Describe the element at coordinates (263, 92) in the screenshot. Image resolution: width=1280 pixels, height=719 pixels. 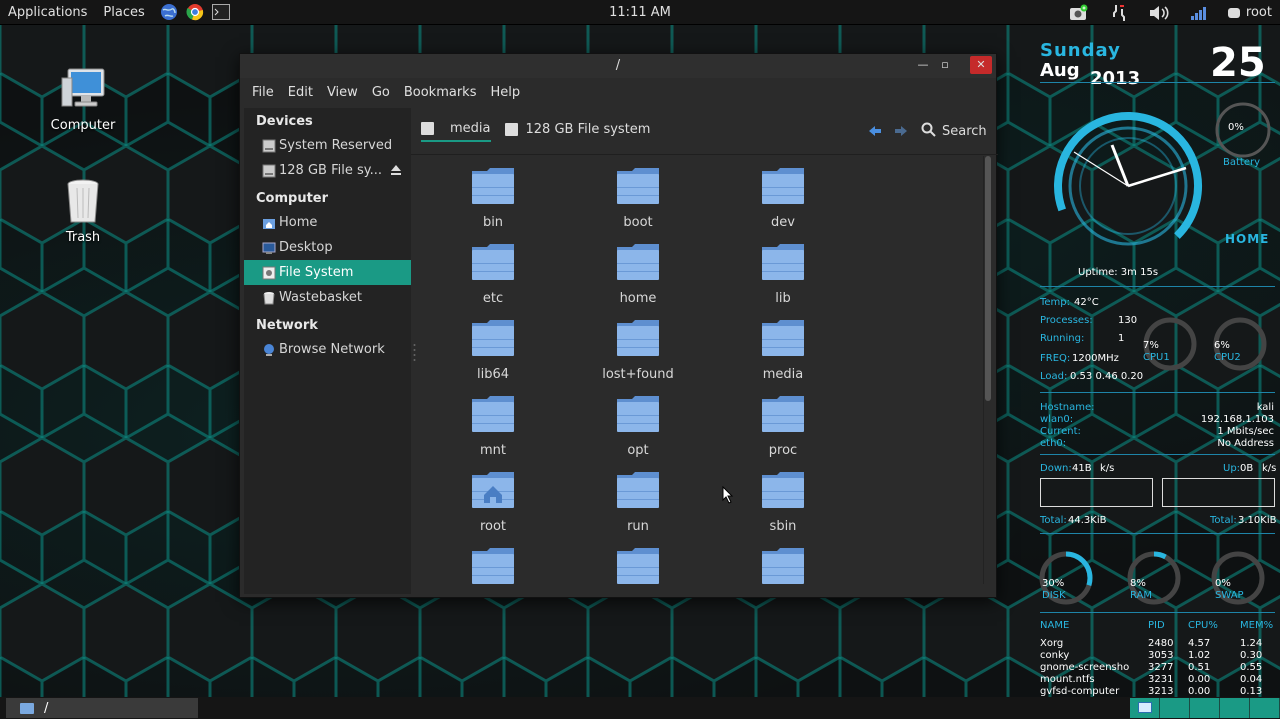
I see `menu-file: File` at that location.